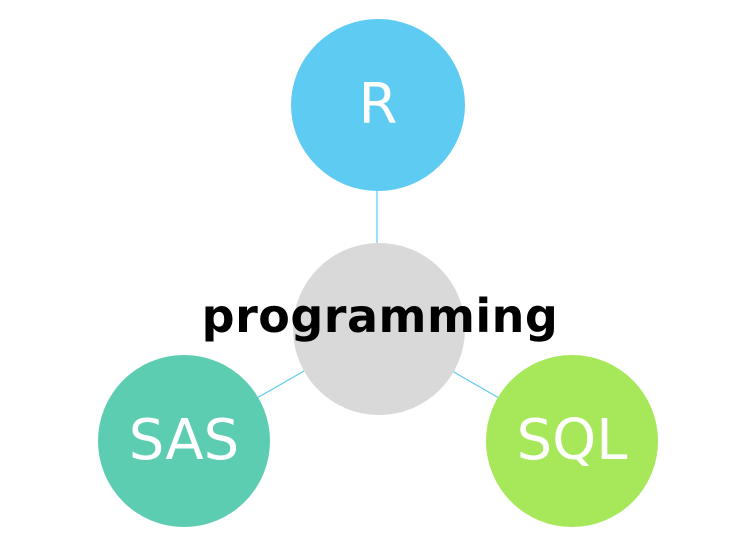  I want to click on node-sas: SAS, so click(184, 441).